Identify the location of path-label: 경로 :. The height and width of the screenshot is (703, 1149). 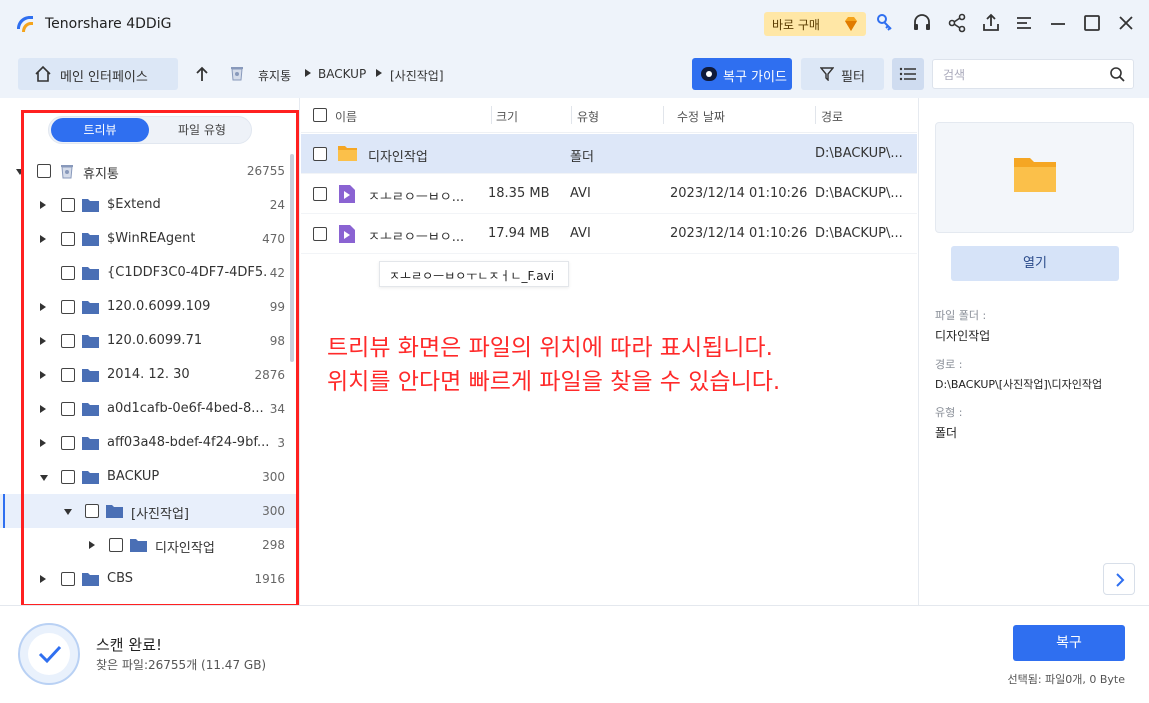
(949, 364).